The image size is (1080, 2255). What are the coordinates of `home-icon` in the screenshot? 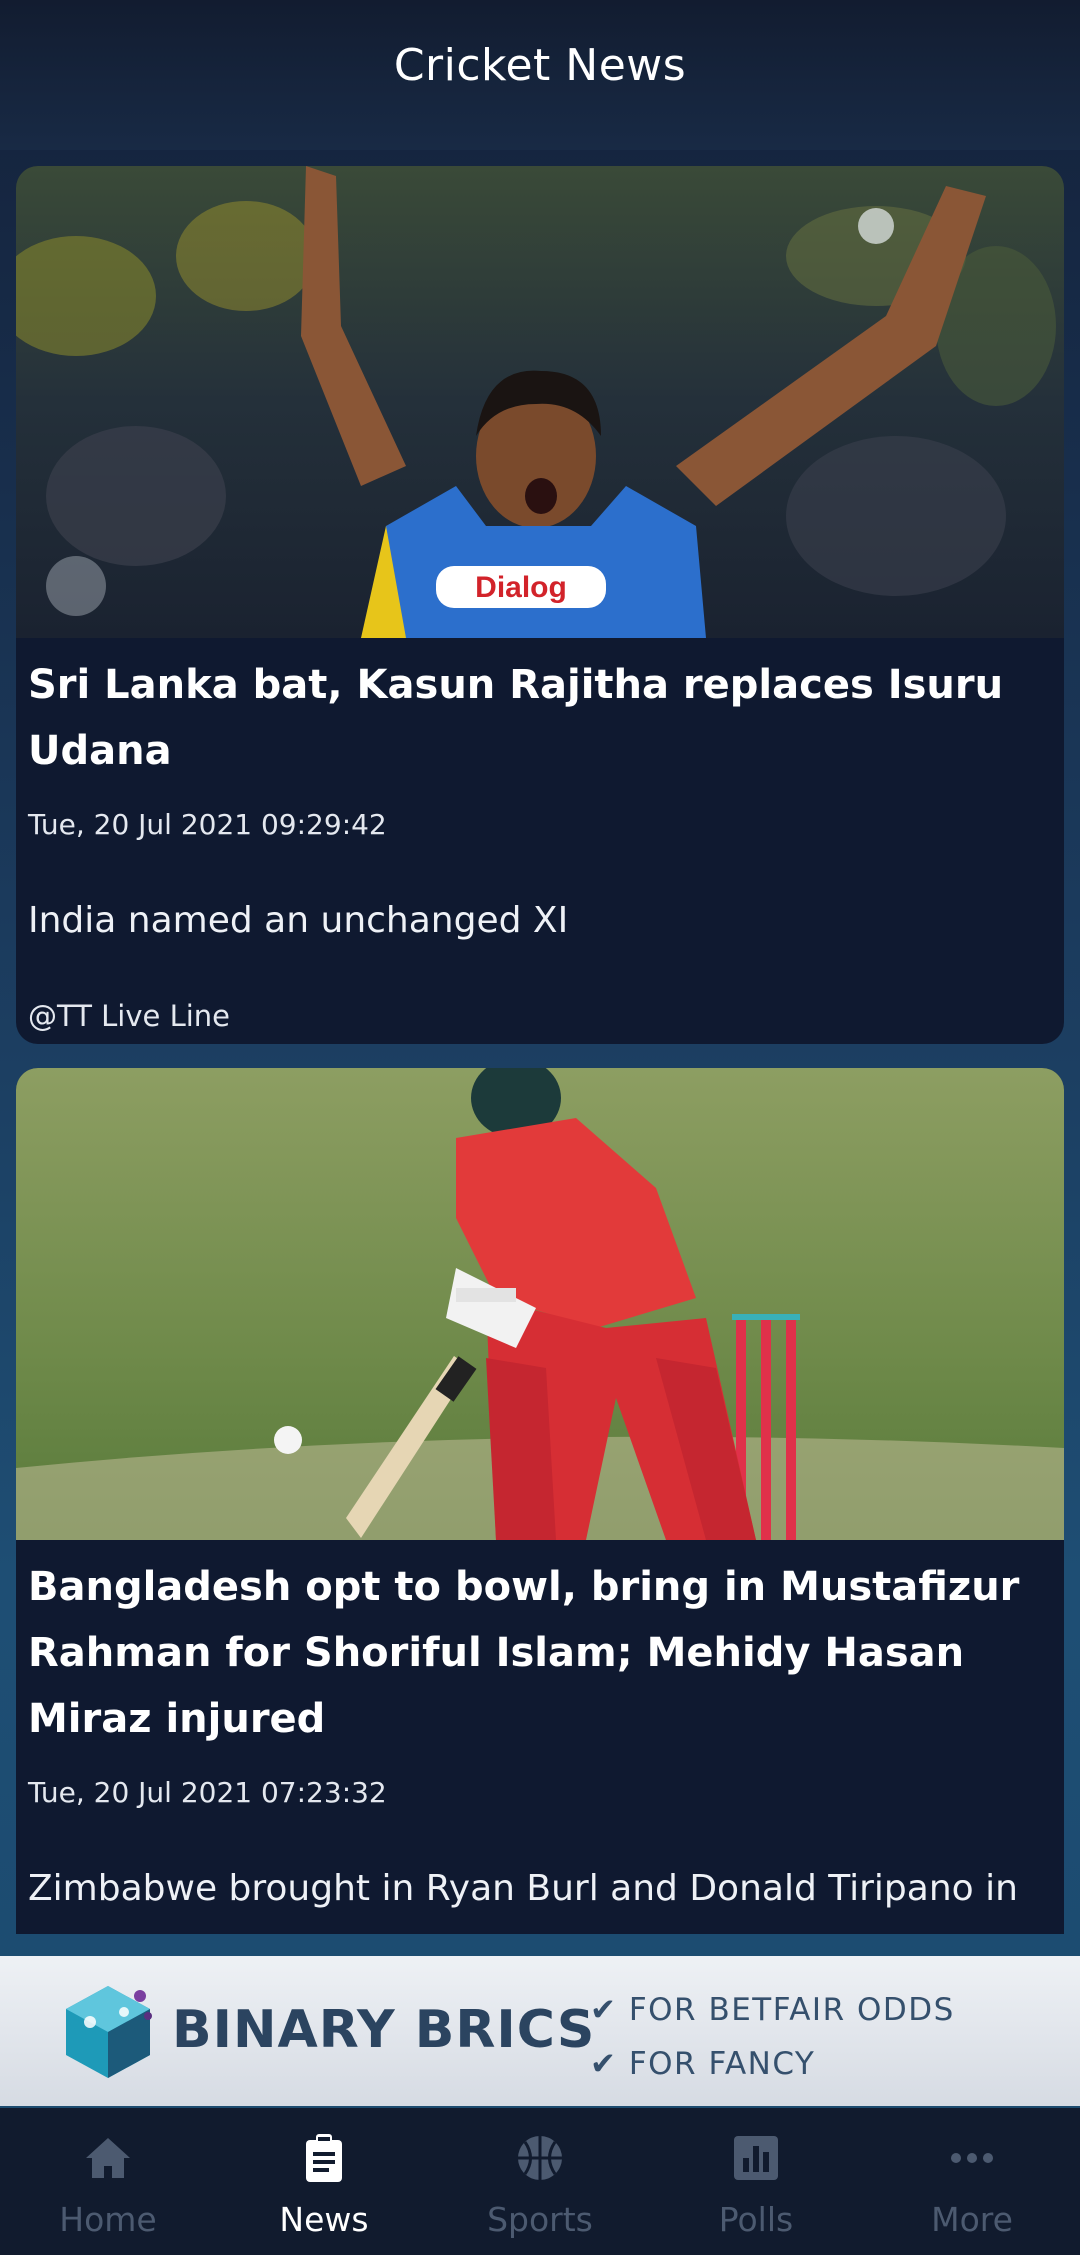 It's located at (108, 2158).